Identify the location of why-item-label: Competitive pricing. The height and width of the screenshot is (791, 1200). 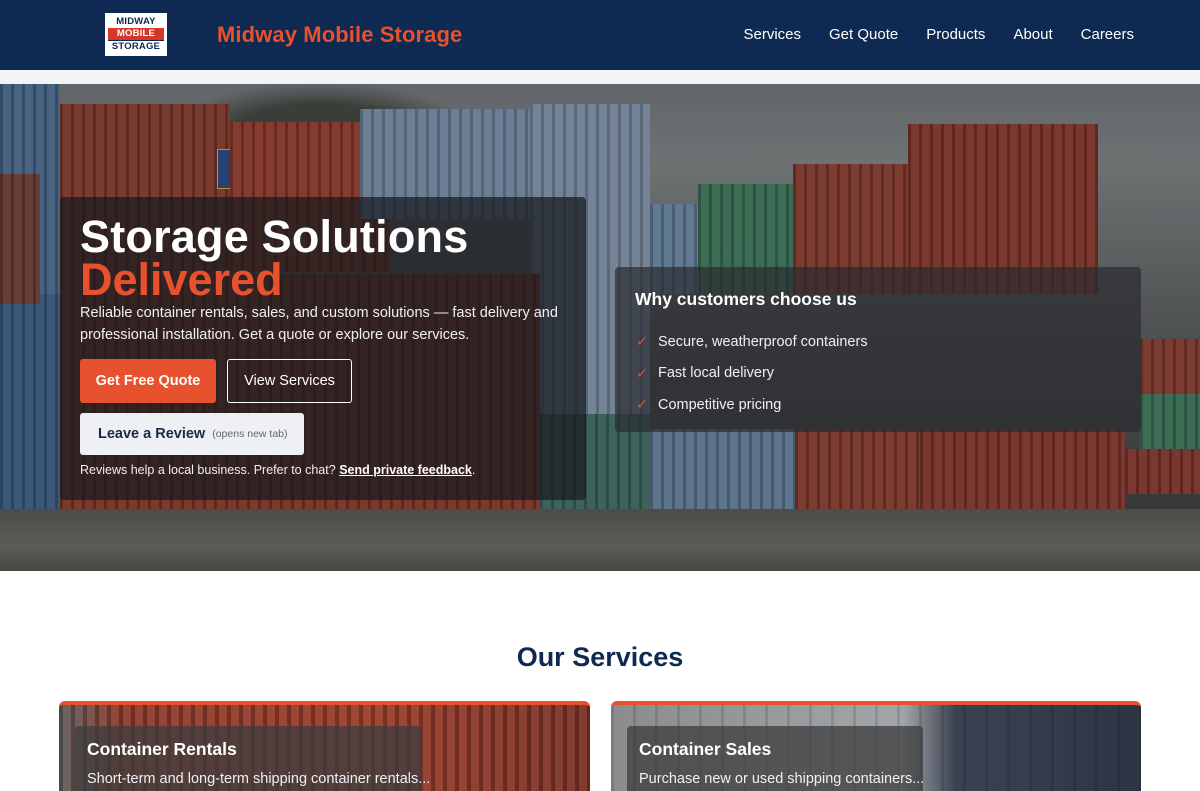
(720, 404).